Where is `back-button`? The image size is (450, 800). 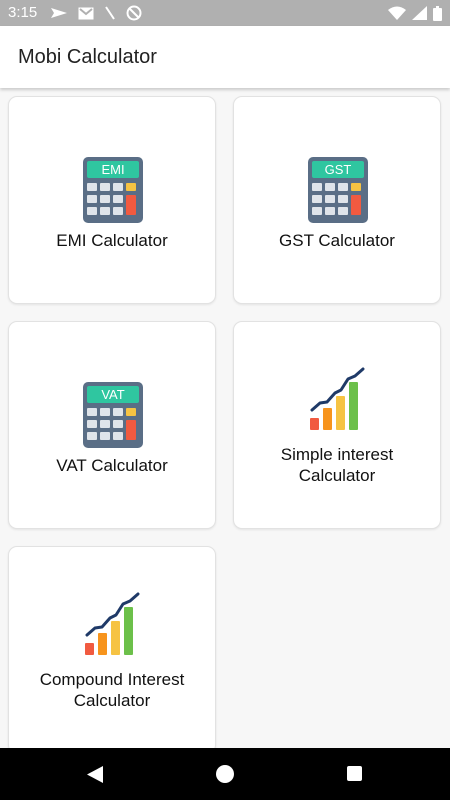 back-button is located at coordinates (95, 774).